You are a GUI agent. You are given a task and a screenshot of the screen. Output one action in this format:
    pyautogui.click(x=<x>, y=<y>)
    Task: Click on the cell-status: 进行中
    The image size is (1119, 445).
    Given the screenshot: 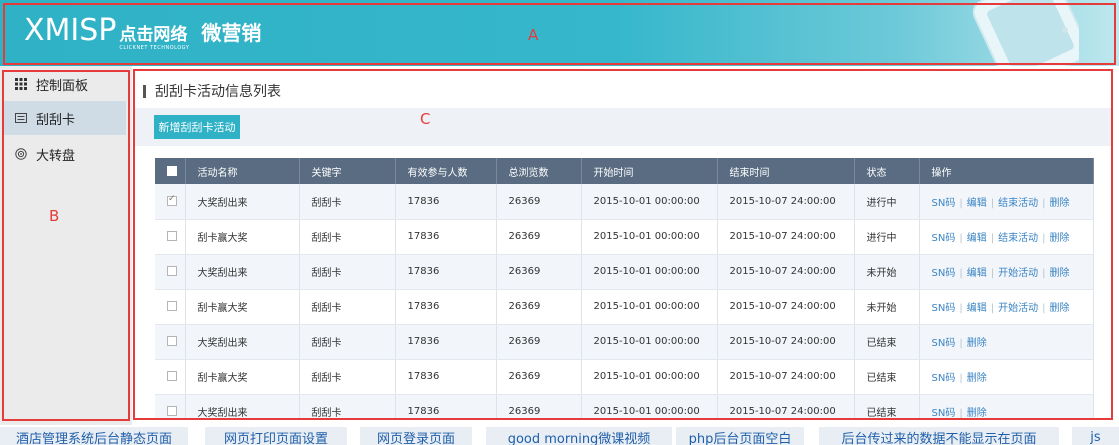 What is the action you would take?
    pyautogui.click(x=887, y=202)
    